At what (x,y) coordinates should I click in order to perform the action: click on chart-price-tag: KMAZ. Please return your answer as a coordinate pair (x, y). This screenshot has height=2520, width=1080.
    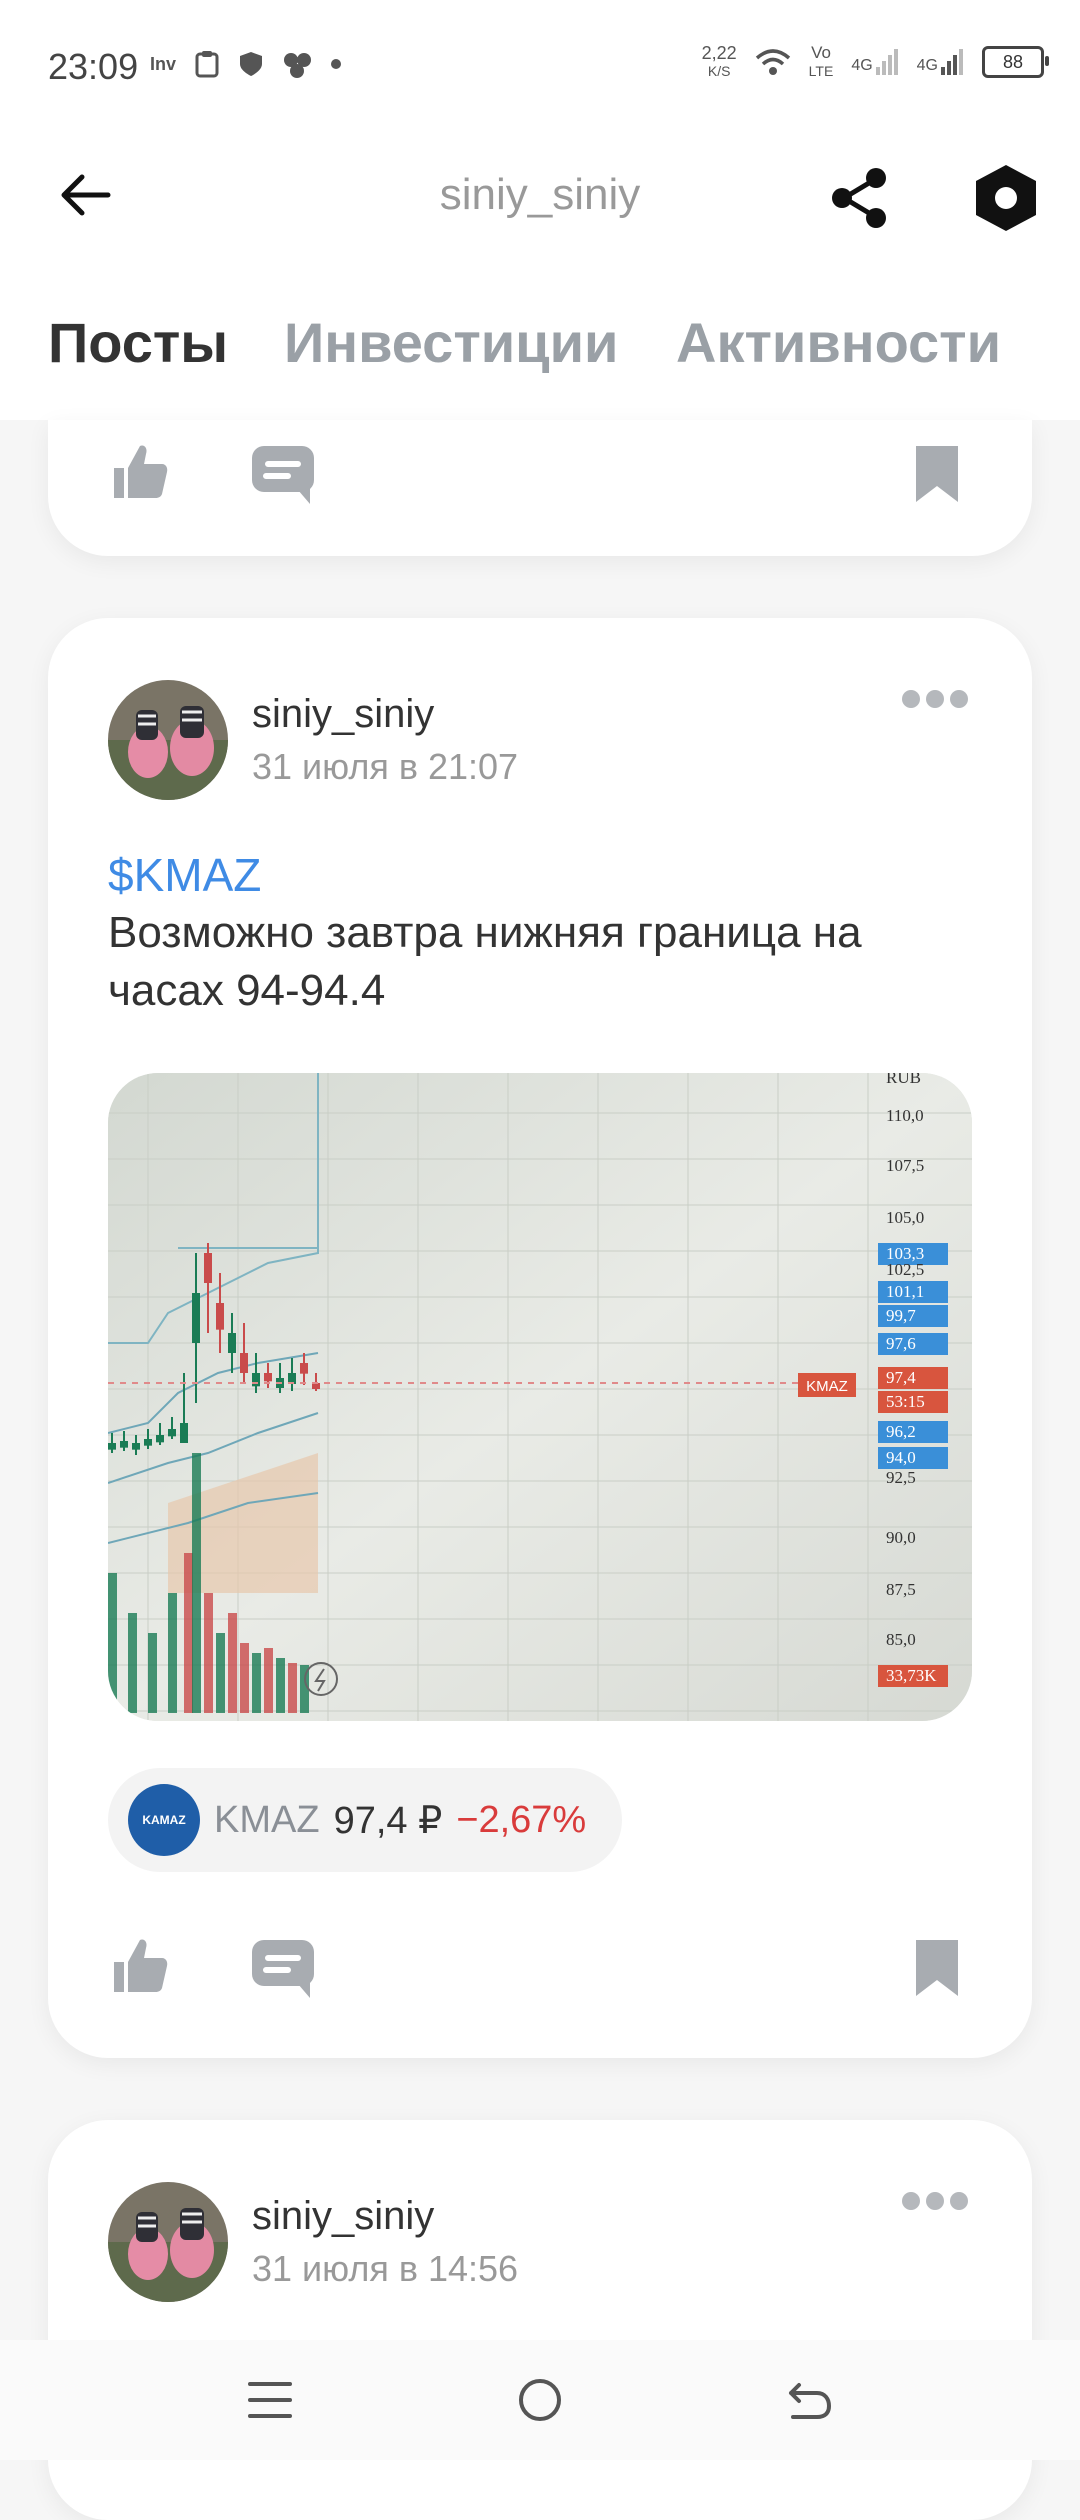
    Looking at the image, I should click on (827, 1386).